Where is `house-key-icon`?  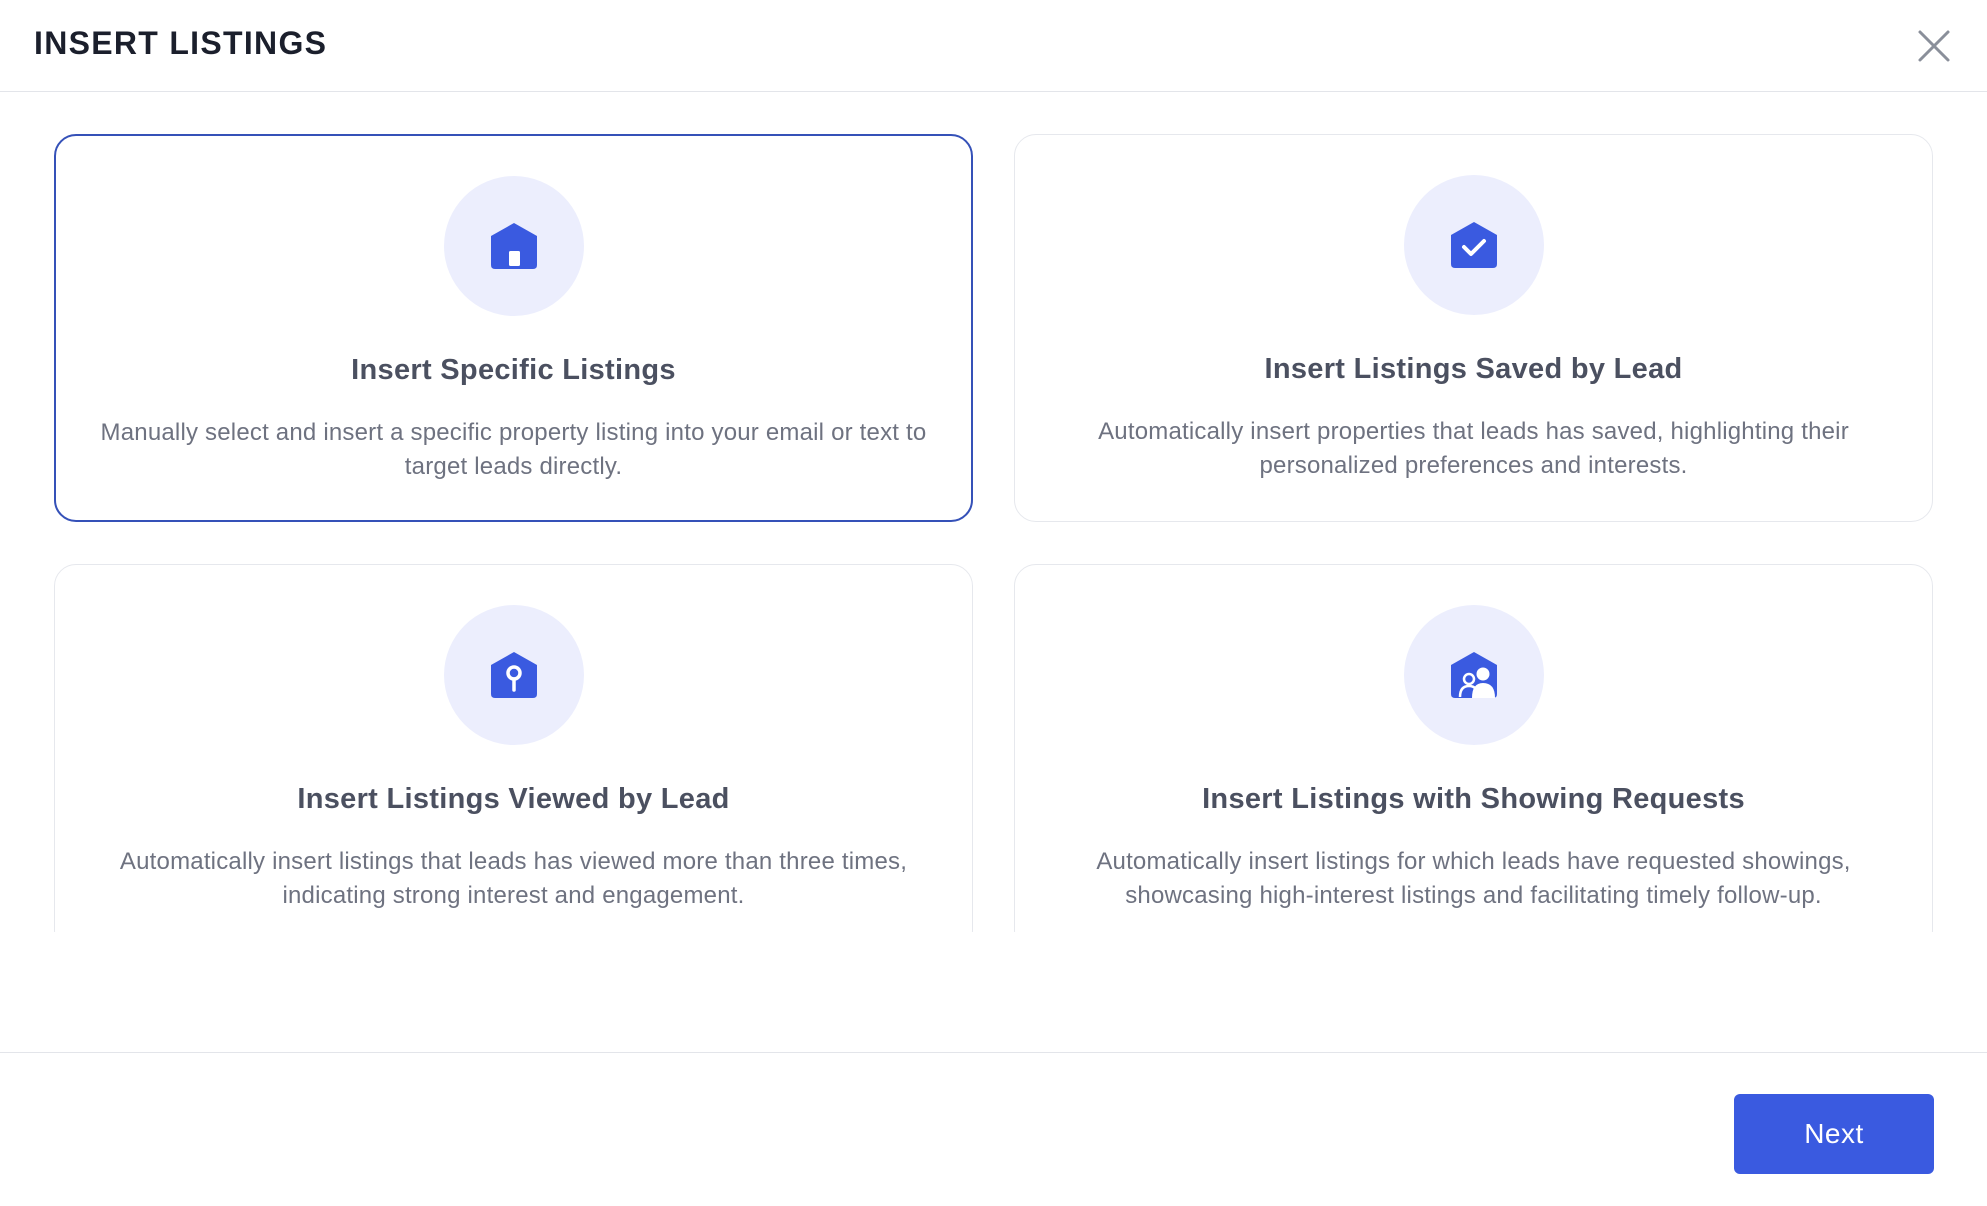 house-key-icon is located at coordinates (513, 675).